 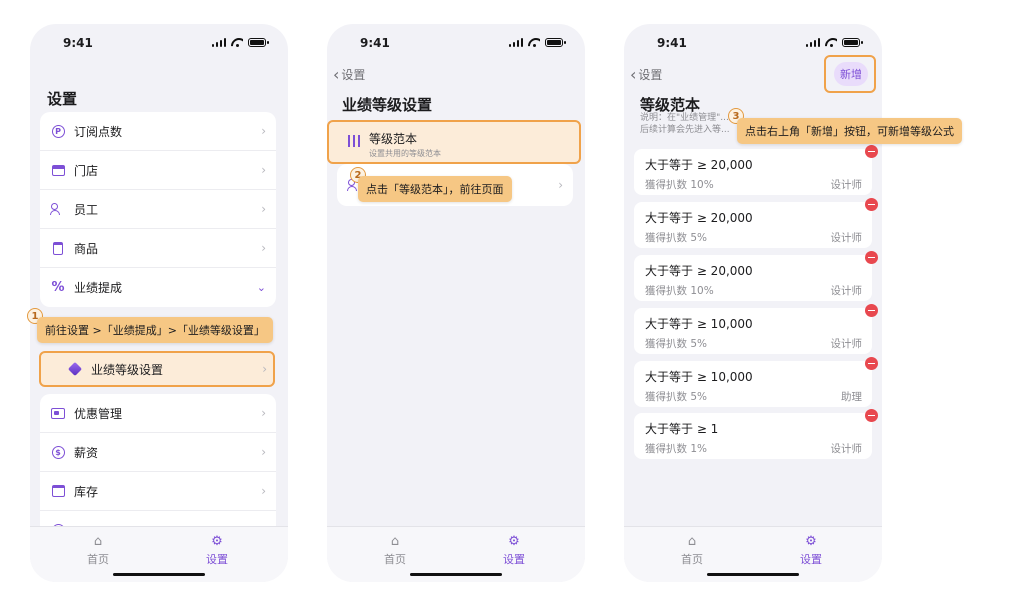 What do you see at coordinates (387, 105) in the screenshot?
I see `page-title: 业绩等级设置` at bounding box center [387, 105].